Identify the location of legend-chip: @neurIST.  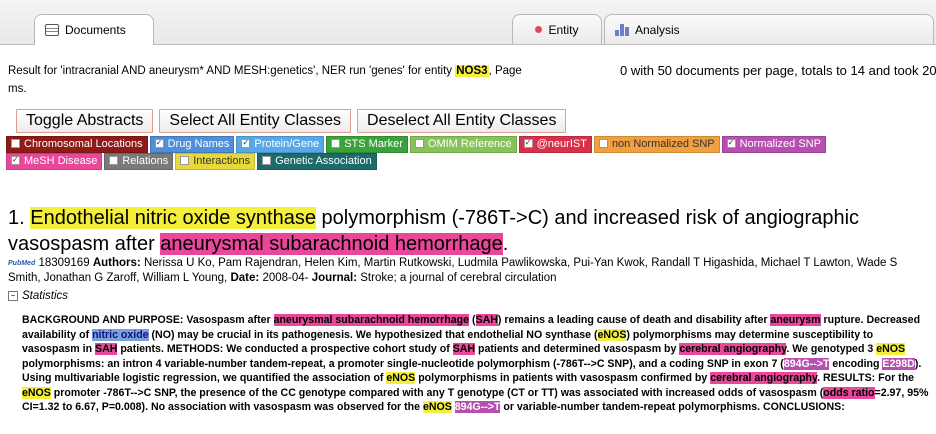
(555, 144).